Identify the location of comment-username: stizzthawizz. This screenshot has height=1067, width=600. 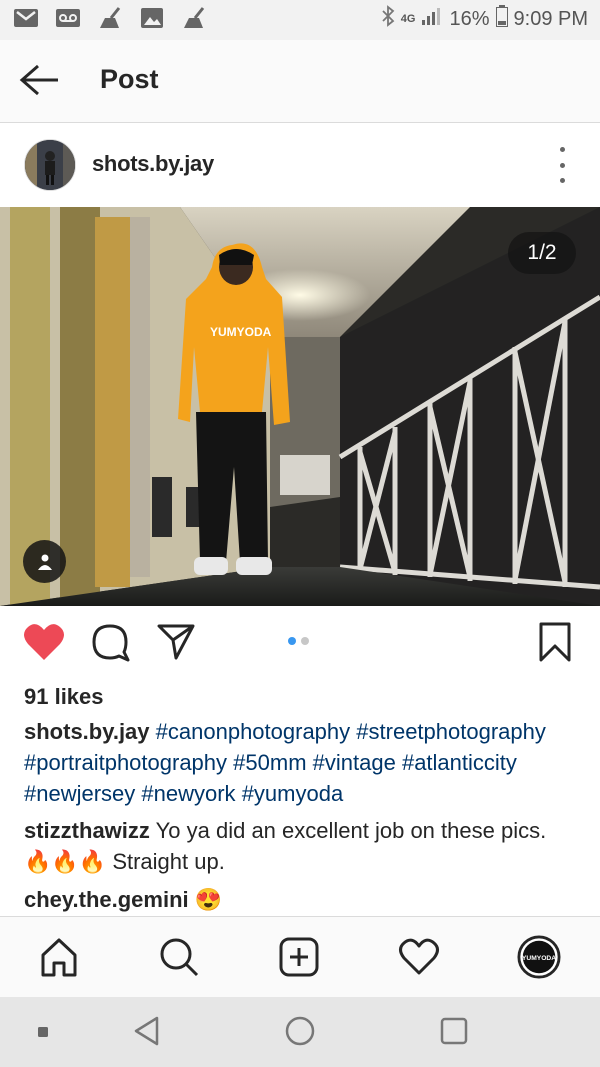
(87, 830).